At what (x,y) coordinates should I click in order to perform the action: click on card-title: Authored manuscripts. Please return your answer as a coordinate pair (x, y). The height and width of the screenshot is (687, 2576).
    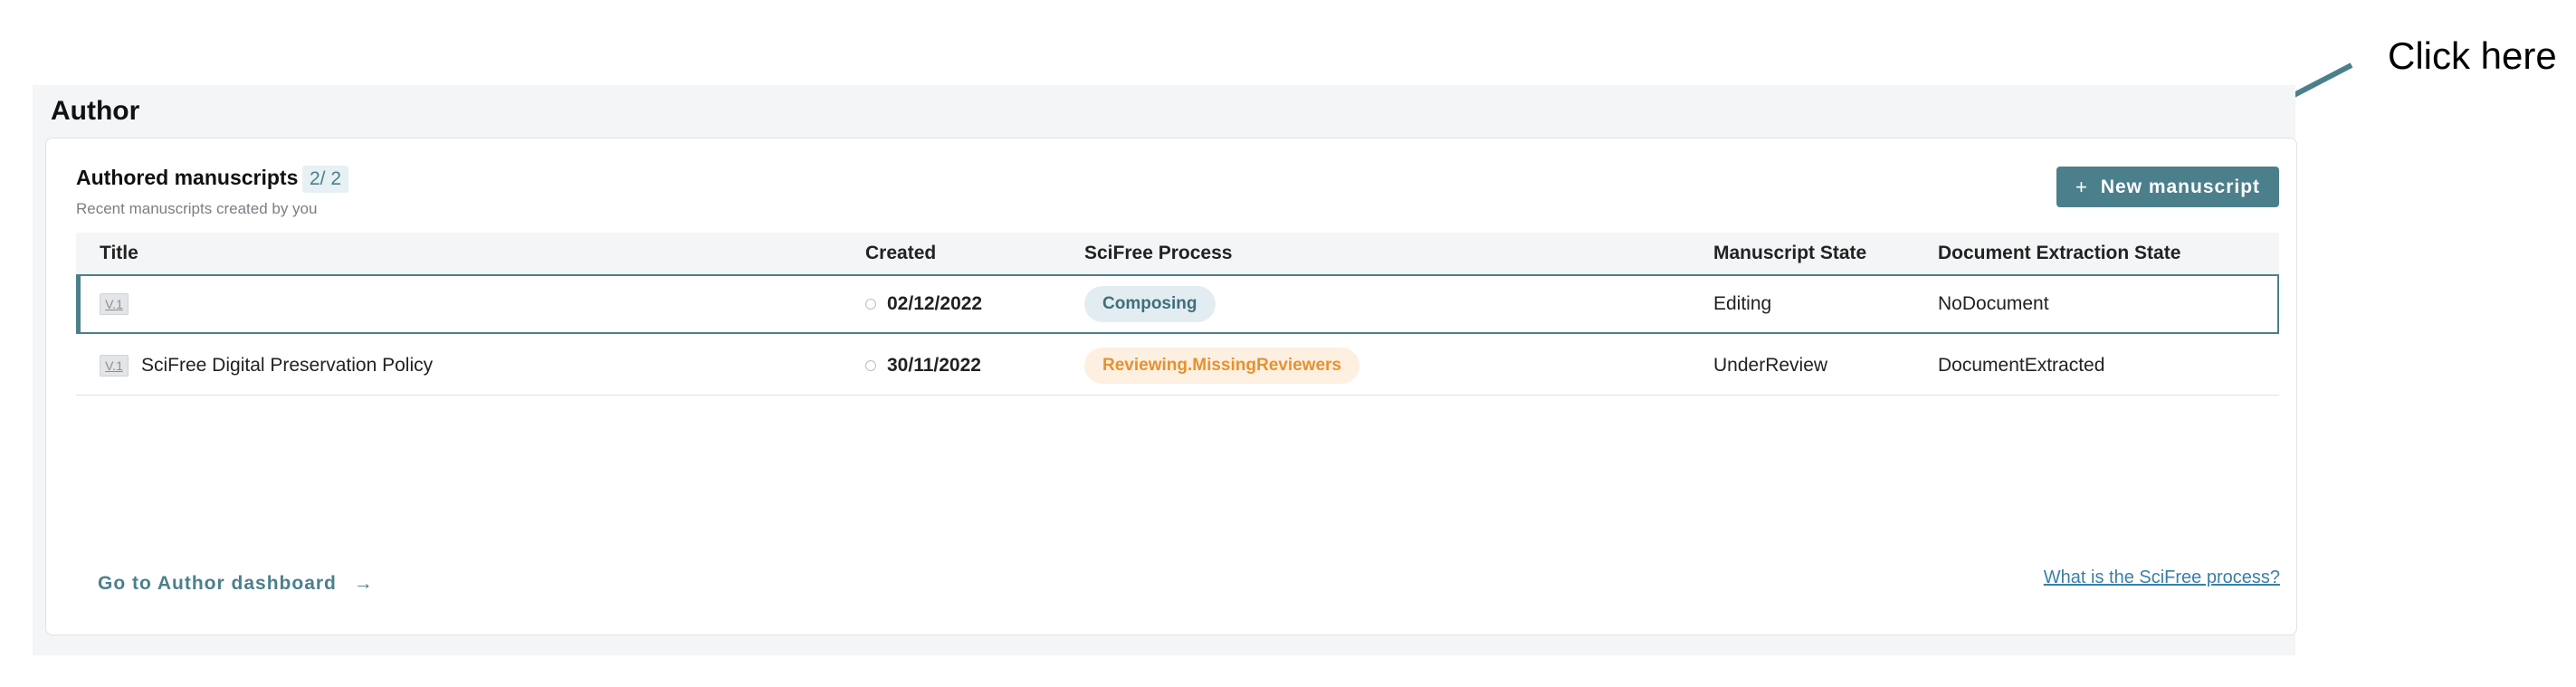
    Looking at the image, I should click on (188, 177).